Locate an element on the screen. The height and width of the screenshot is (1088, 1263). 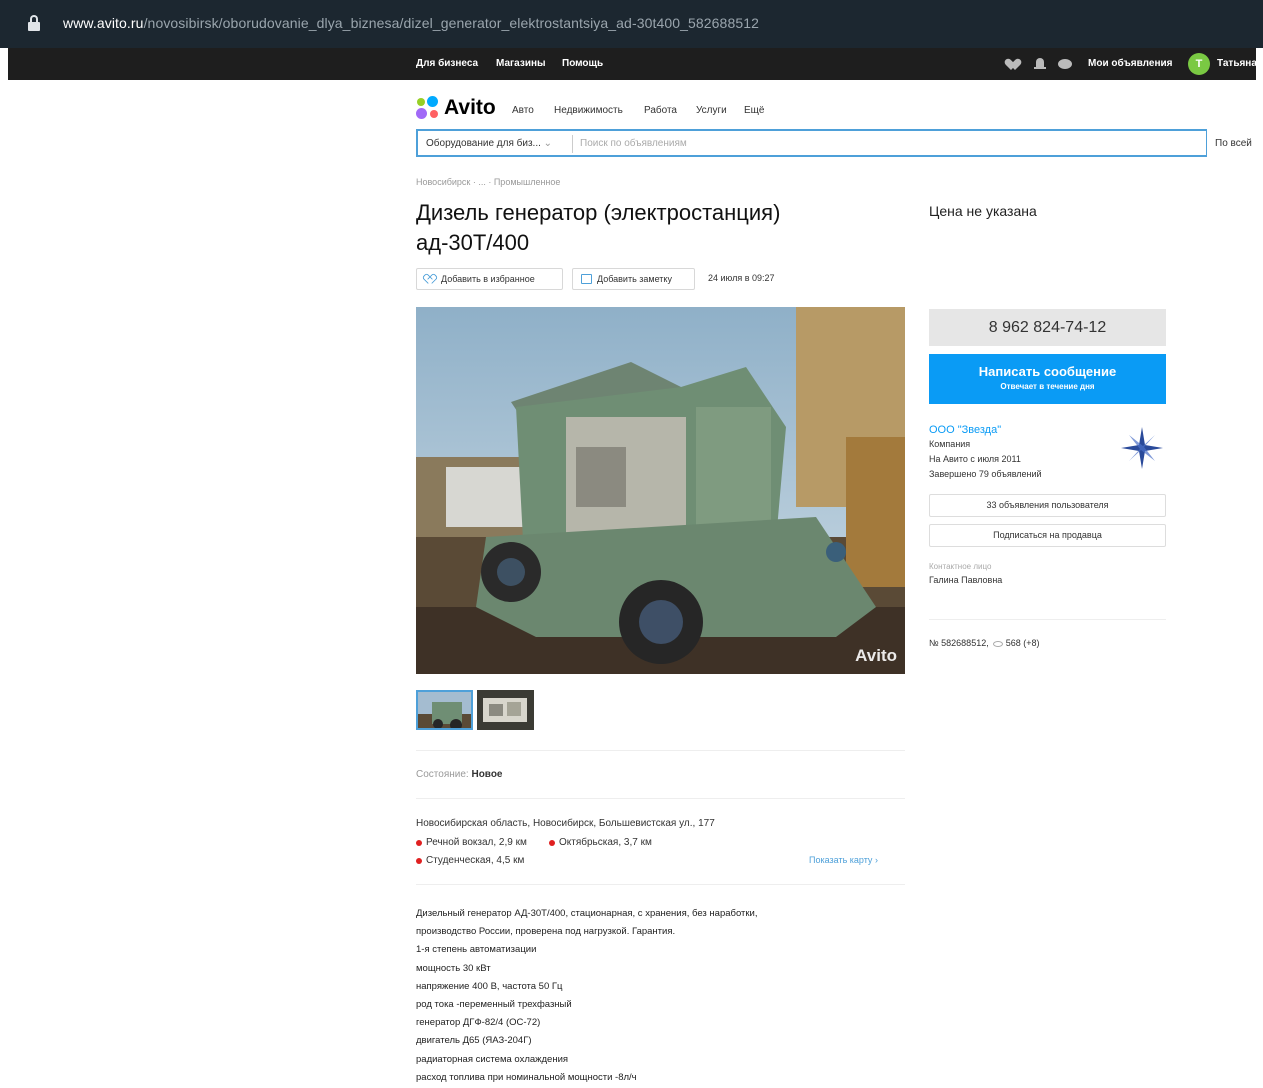
messages-chat-icon is located at coordinates (1065, 64).